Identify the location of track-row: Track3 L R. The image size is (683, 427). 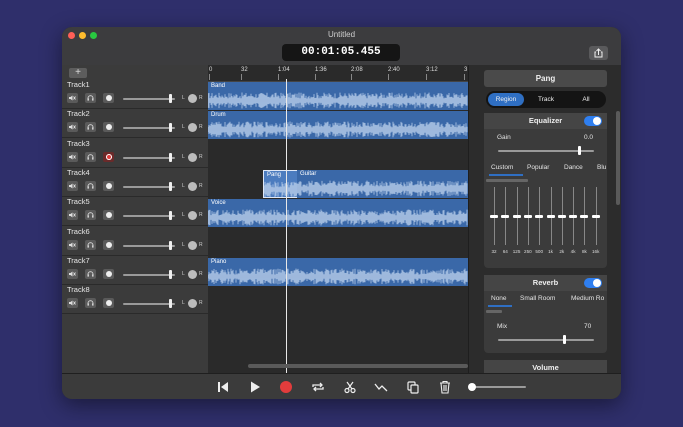
(135, 153).